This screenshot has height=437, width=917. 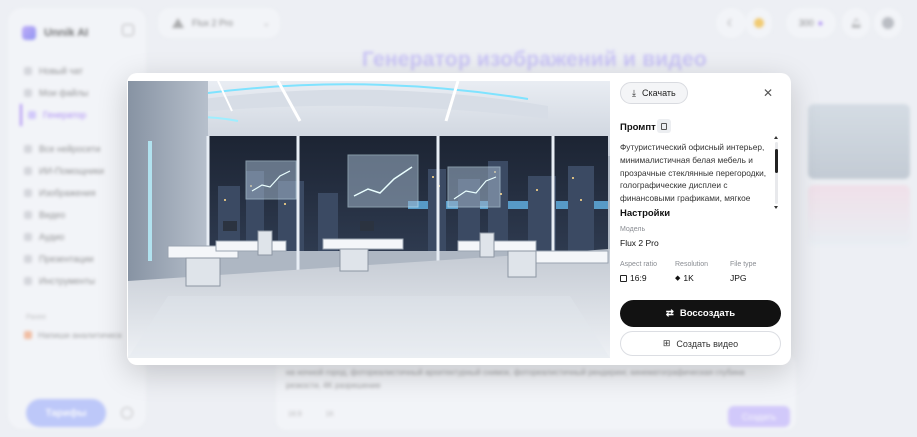 I want to click on diamond-icon: ◆, so click(x=678, y=278).